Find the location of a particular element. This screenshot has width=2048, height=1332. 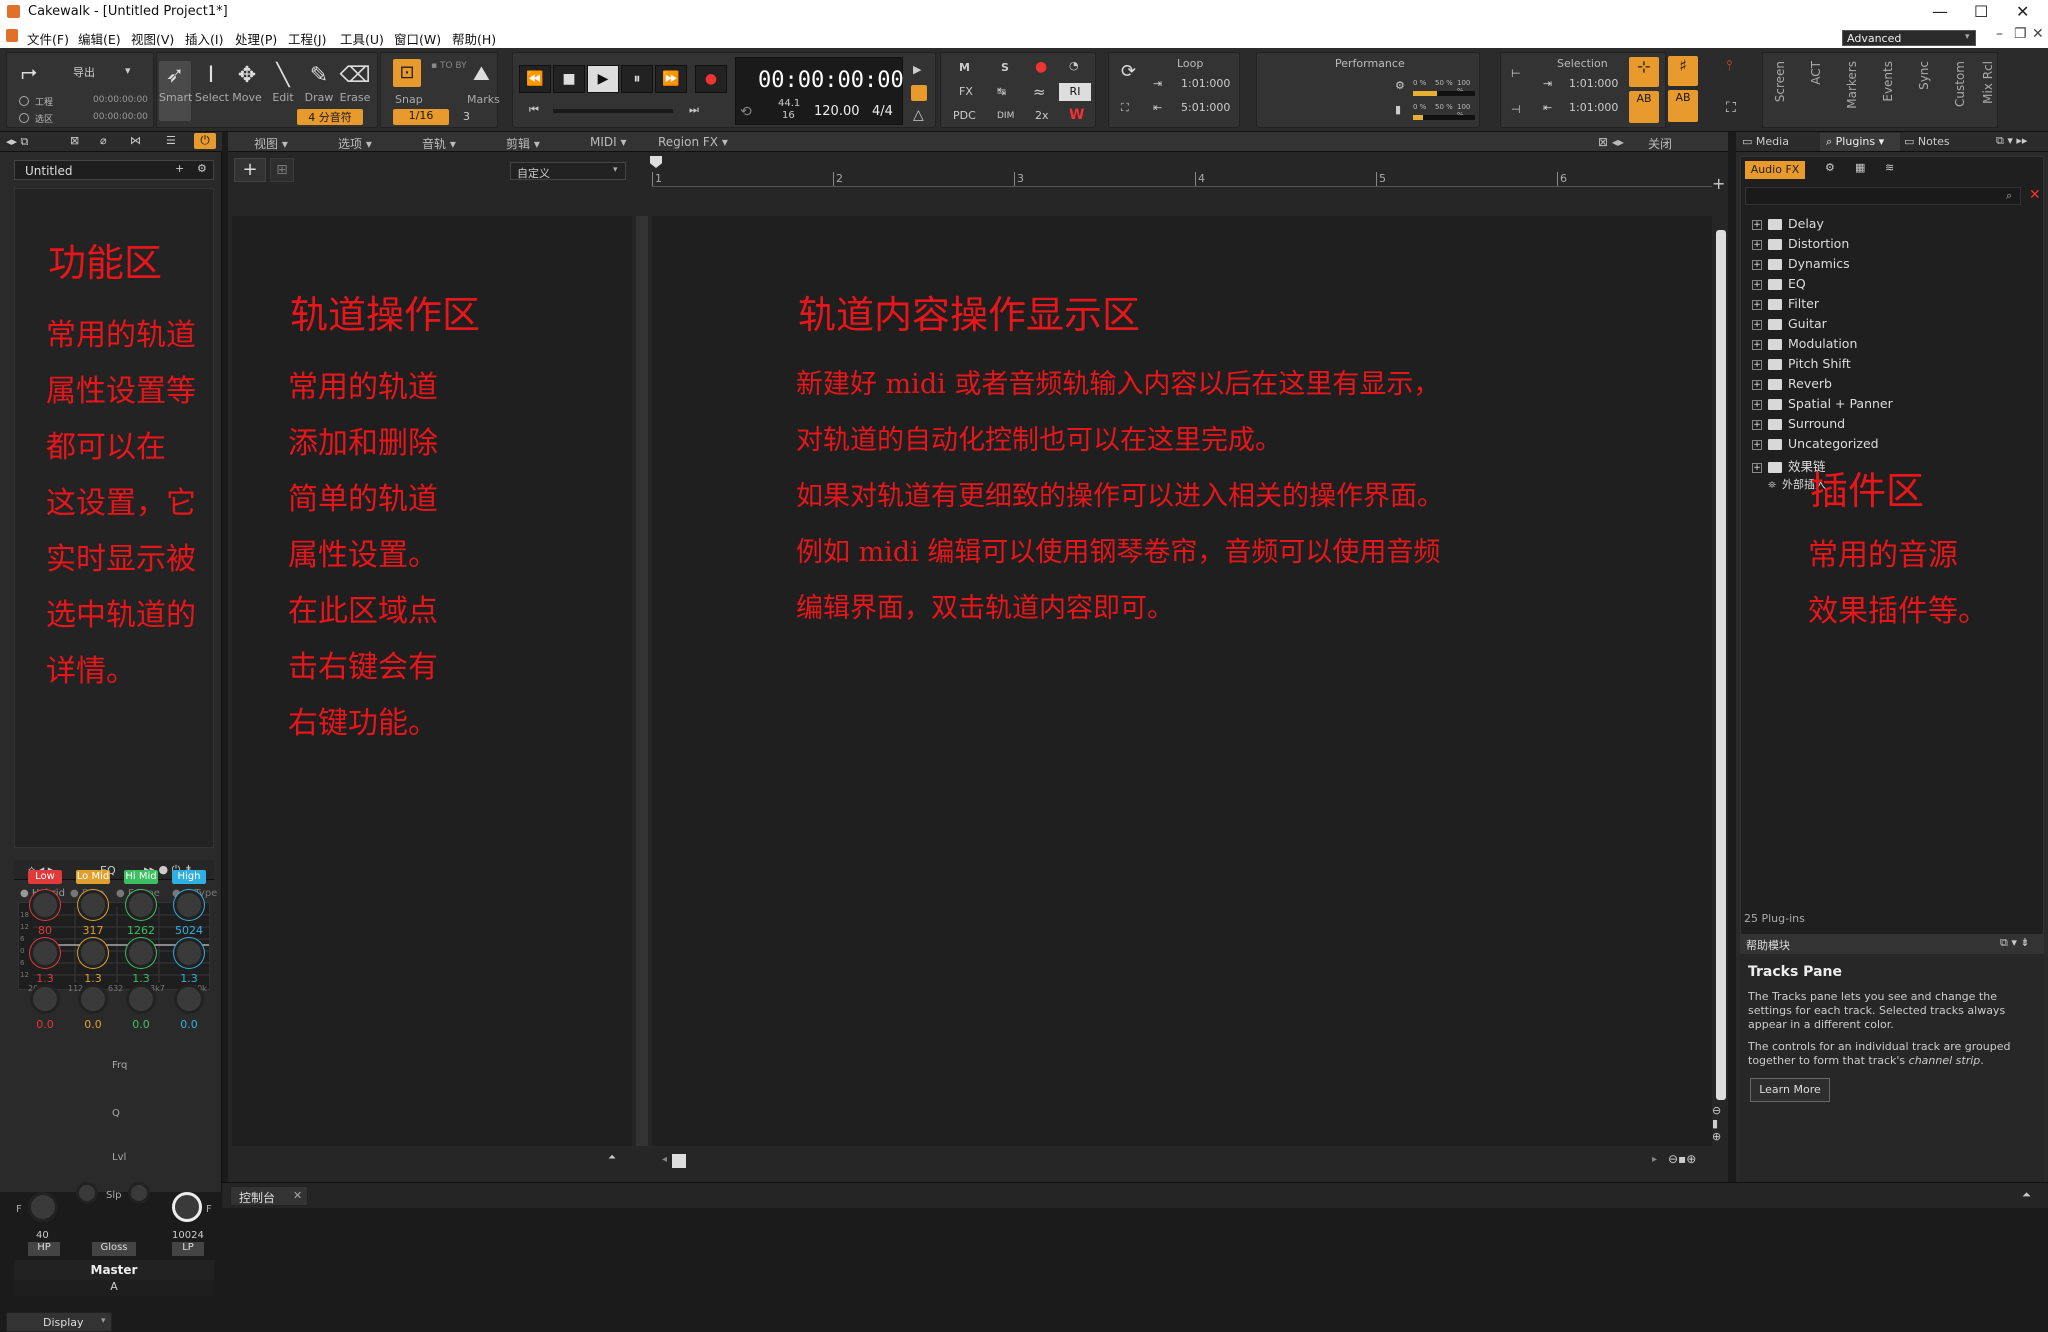

plugin-category-1: + Distortion is located at coordinates (1800, 245).